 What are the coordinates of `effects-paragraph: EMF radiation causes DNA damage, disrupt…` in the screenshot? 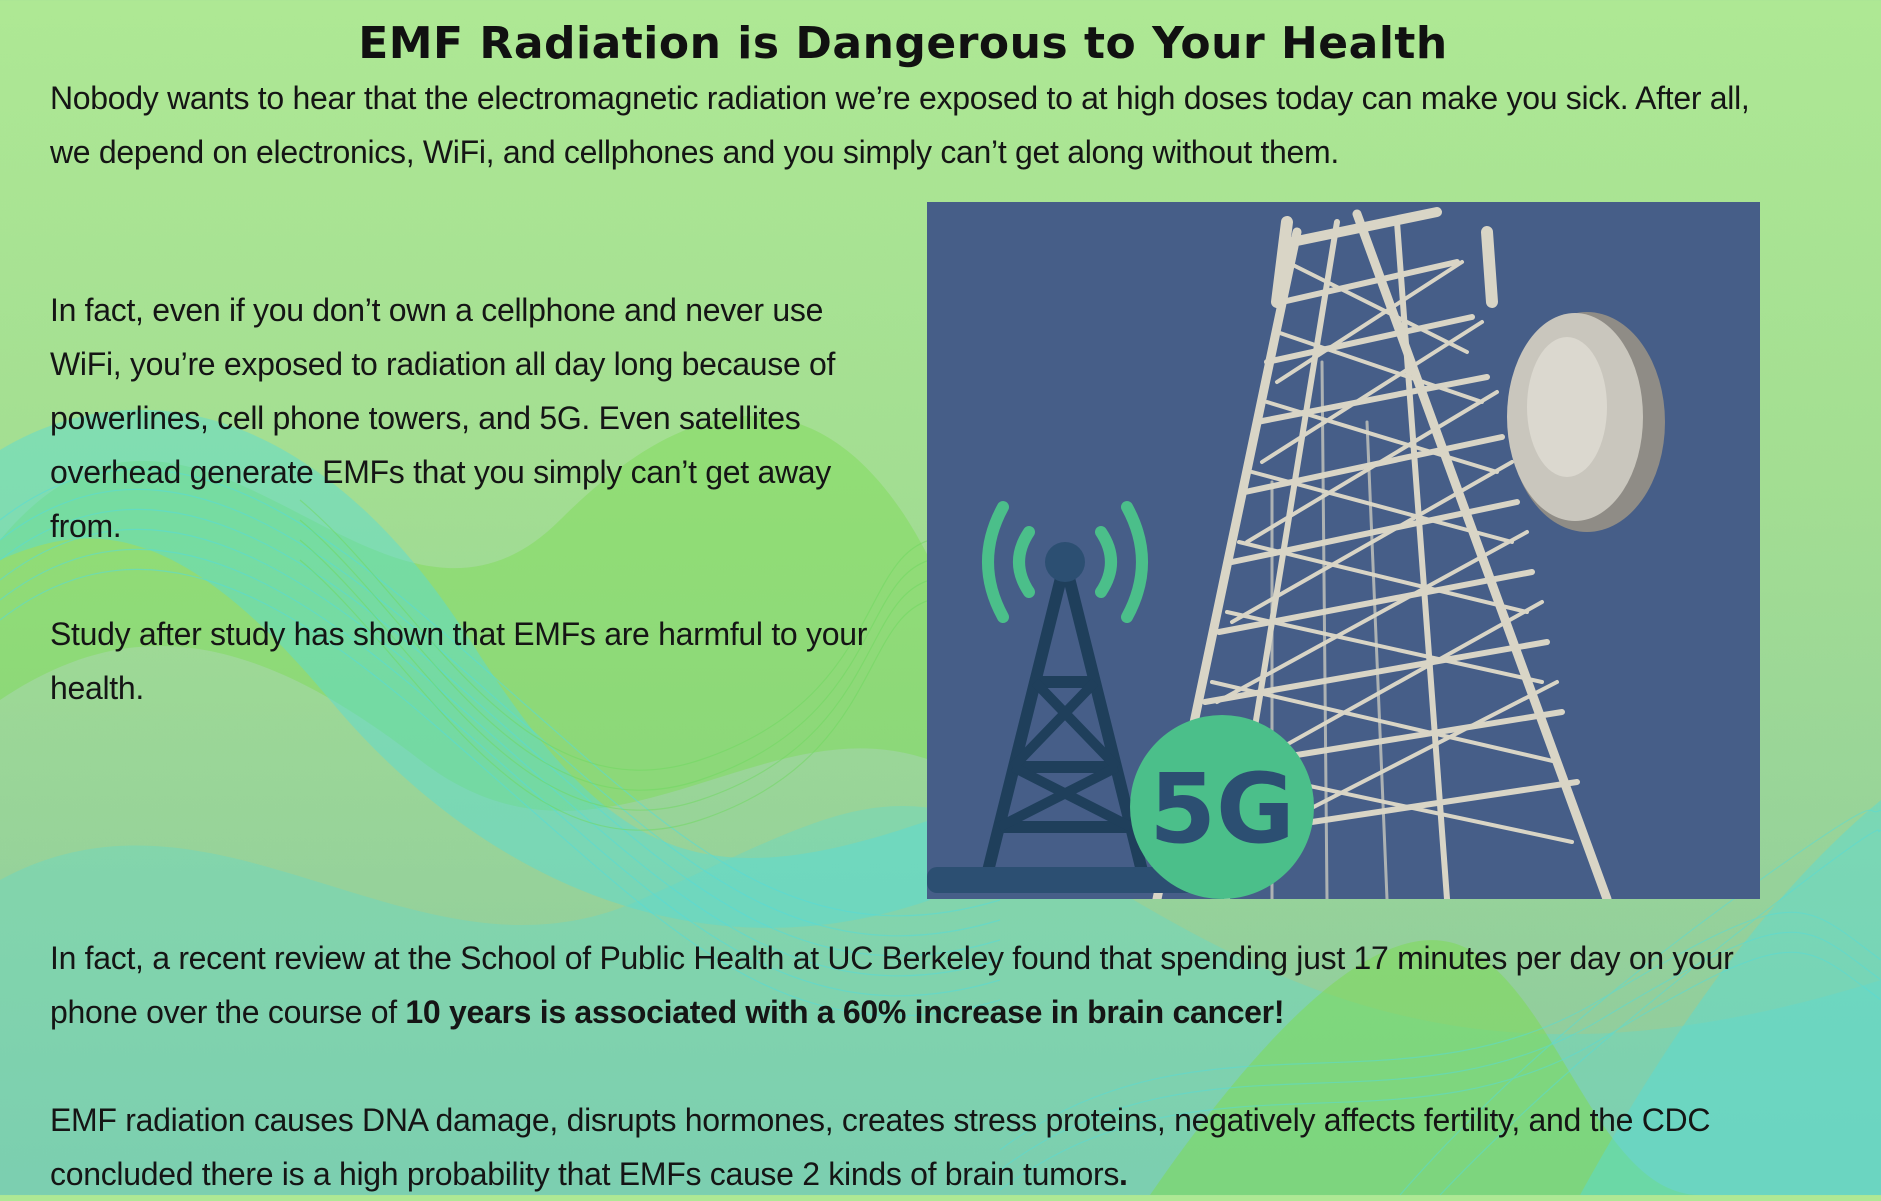 It's located at (920, 1147).